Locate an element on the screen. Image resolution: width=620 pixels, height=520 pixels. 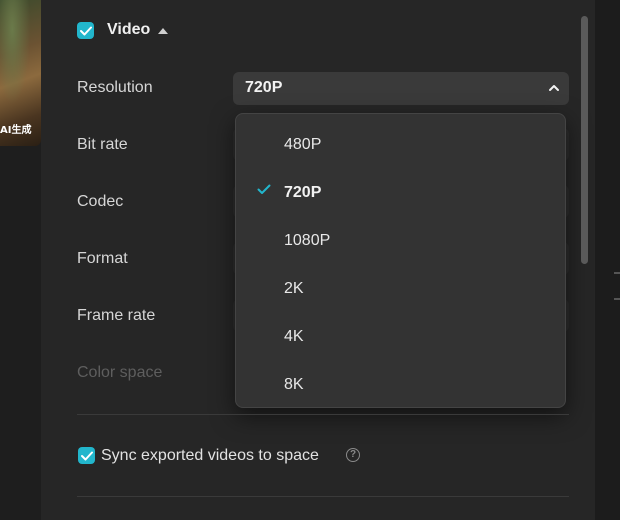
collapse-caret-icon is located at coordinates (163, 31).